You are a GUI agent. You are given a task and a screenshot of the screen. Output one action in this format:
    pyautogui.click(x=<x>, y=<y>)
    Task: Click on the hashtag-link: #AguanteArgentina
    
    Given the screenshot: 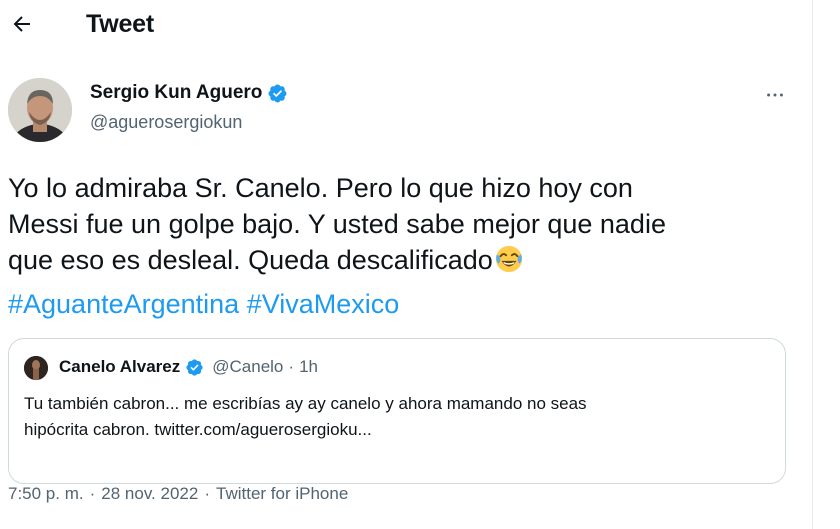 What is the action you would take?
    pyautogui.click(x=123, y=304)
    